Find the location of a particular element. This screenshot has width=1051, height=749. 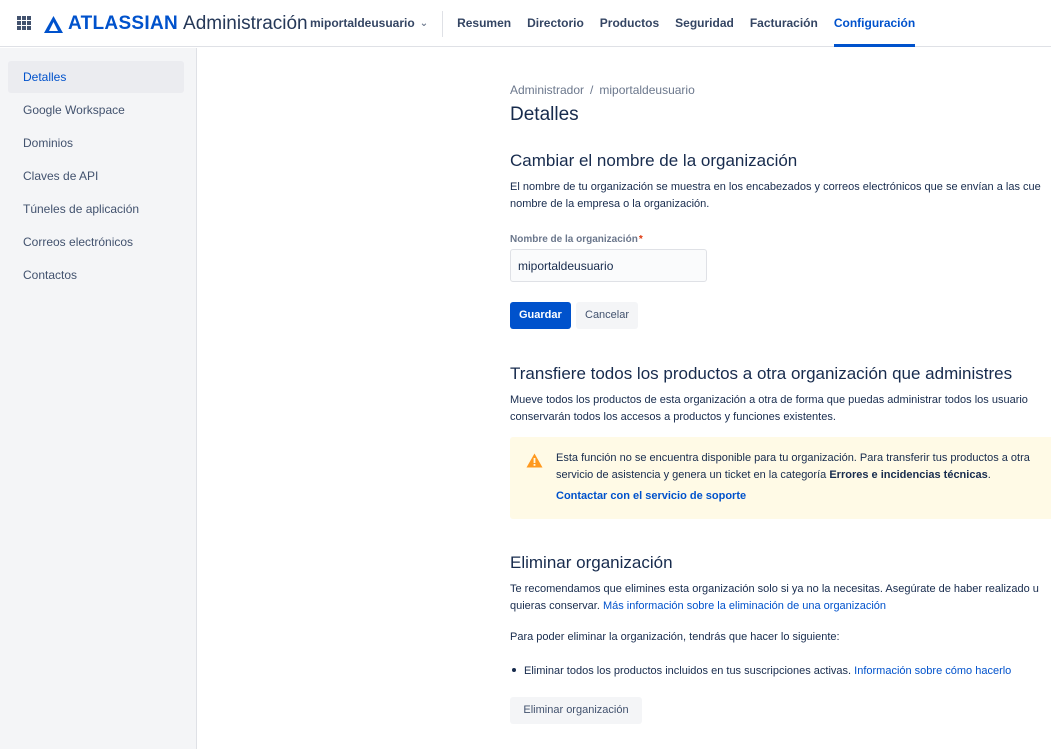

sidebar-item-claves-api: Claves de API is located at coordinates (96, 176).